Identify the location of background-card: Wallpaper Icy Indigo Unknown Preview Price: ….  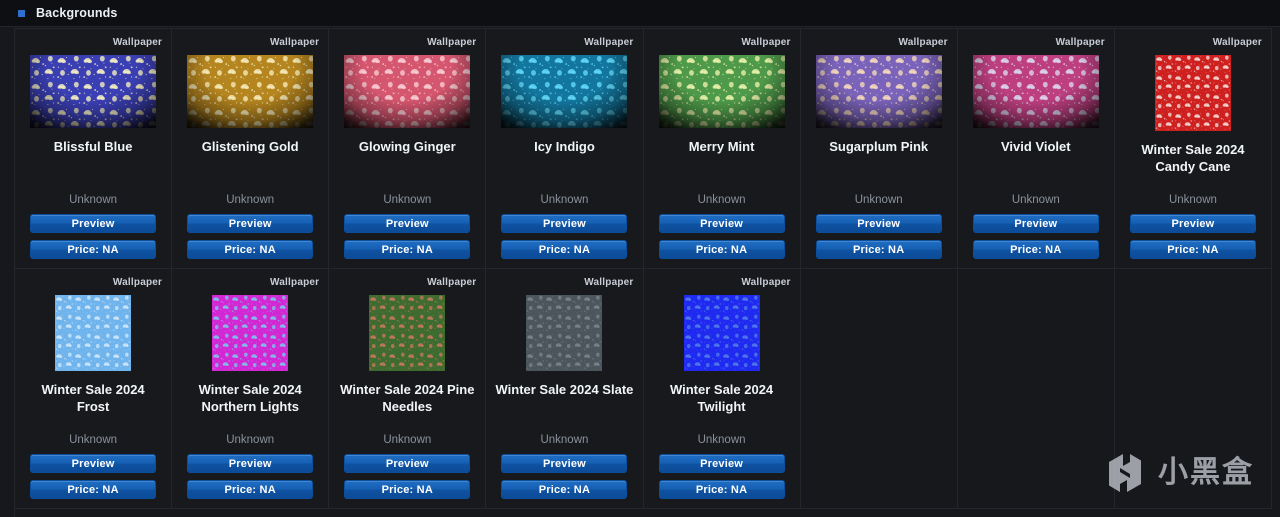
(565, 149).